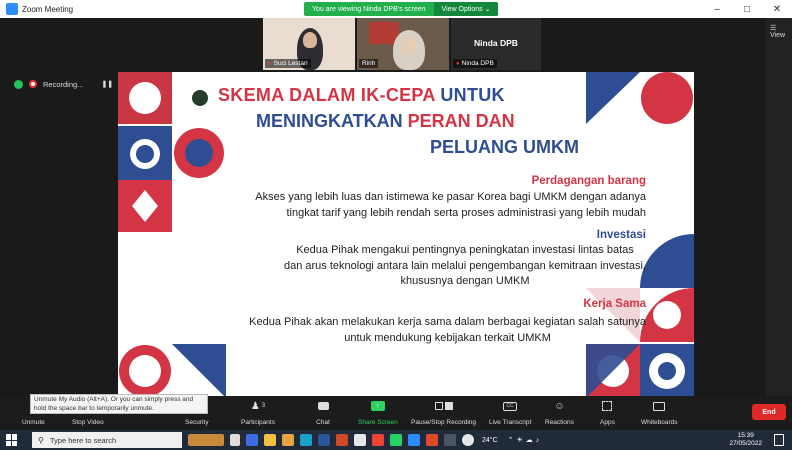 This screenshot has height=450, width=792. What do you see at coordinates (378, 413) in the screenshot?
I see `share-screen-button: ↑ Share Screen` at bounding box center [378, 413].